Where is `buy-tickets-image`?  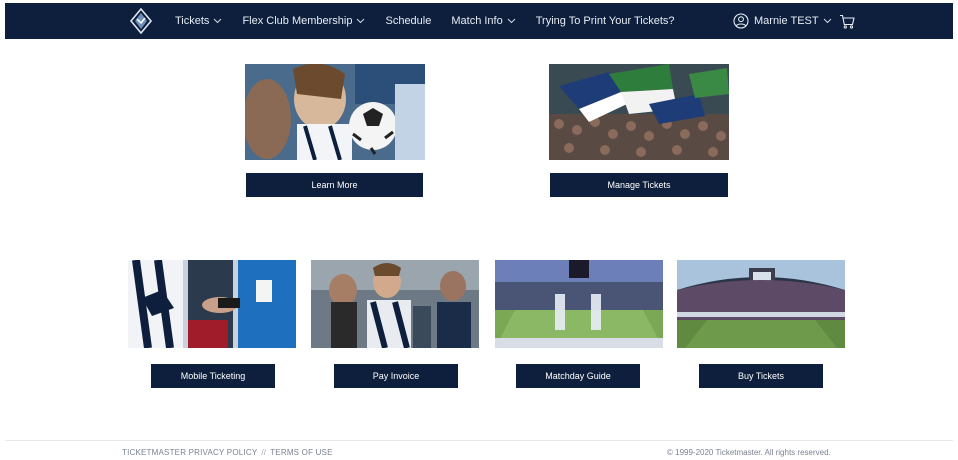 buy-tickets-image is located at coordinates (761, 304).